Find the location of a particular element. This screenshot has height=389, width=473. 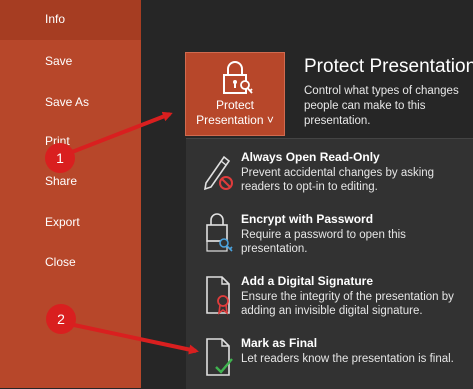

callout-badge-2: 2 is located at coordinates (61, 319).